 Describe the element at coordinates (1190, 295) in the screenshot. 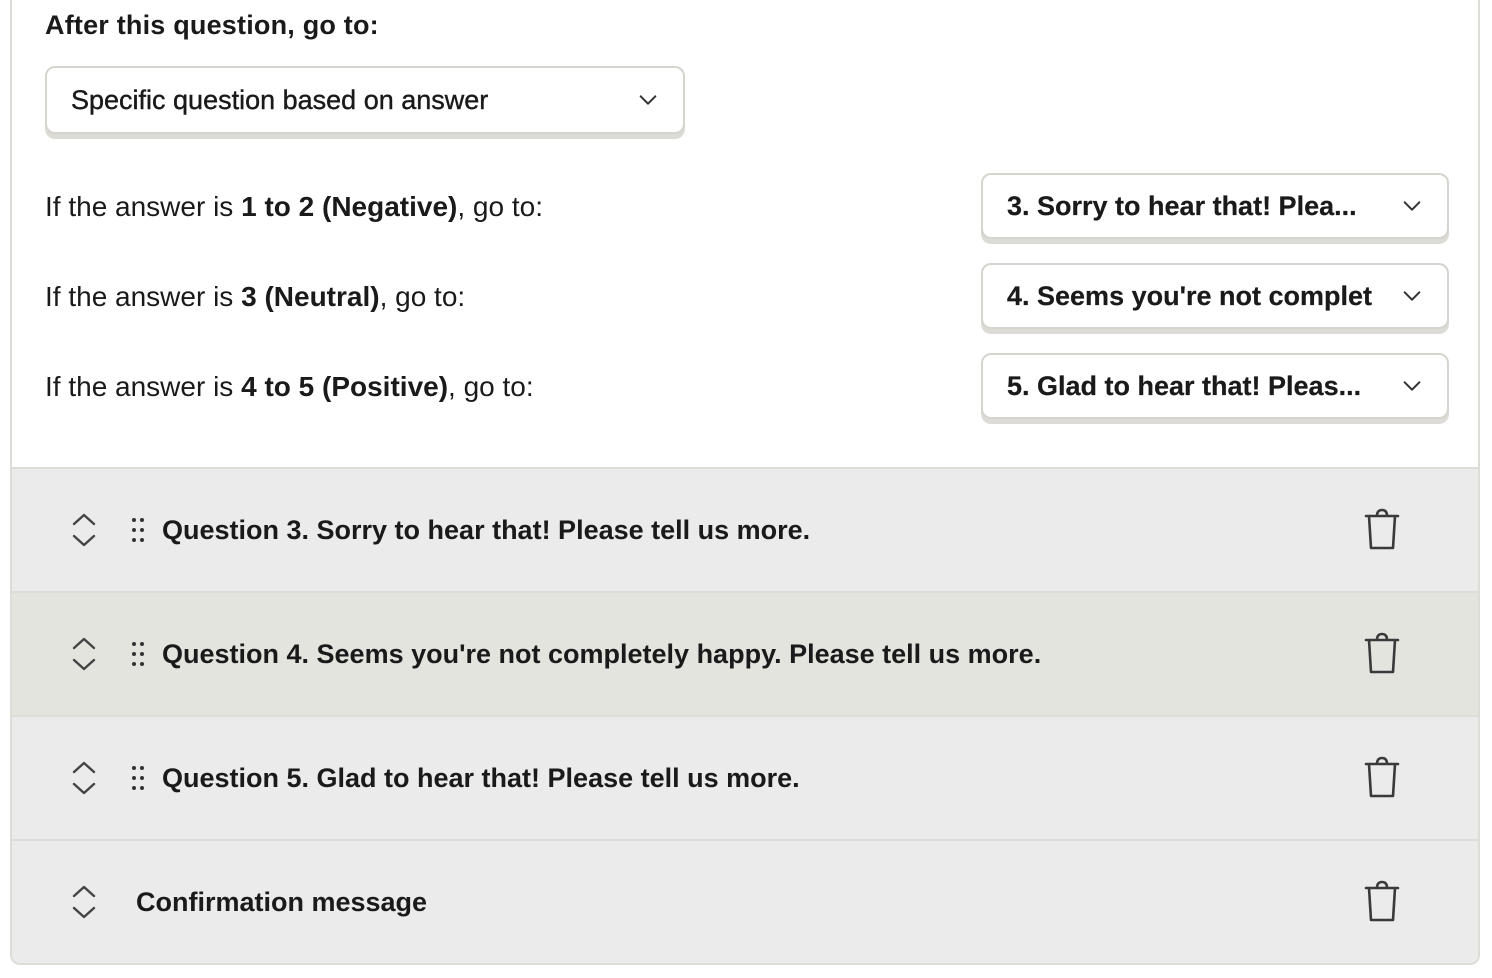

I see `select-value: 4. Seems you're not complet` at that location.